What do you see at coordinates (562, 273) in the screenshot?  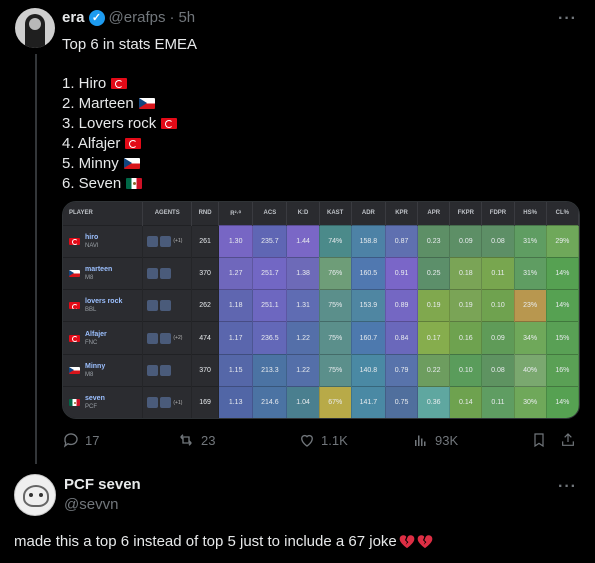 I see `stat-cell: 14%` at bounding box center [562, 273].